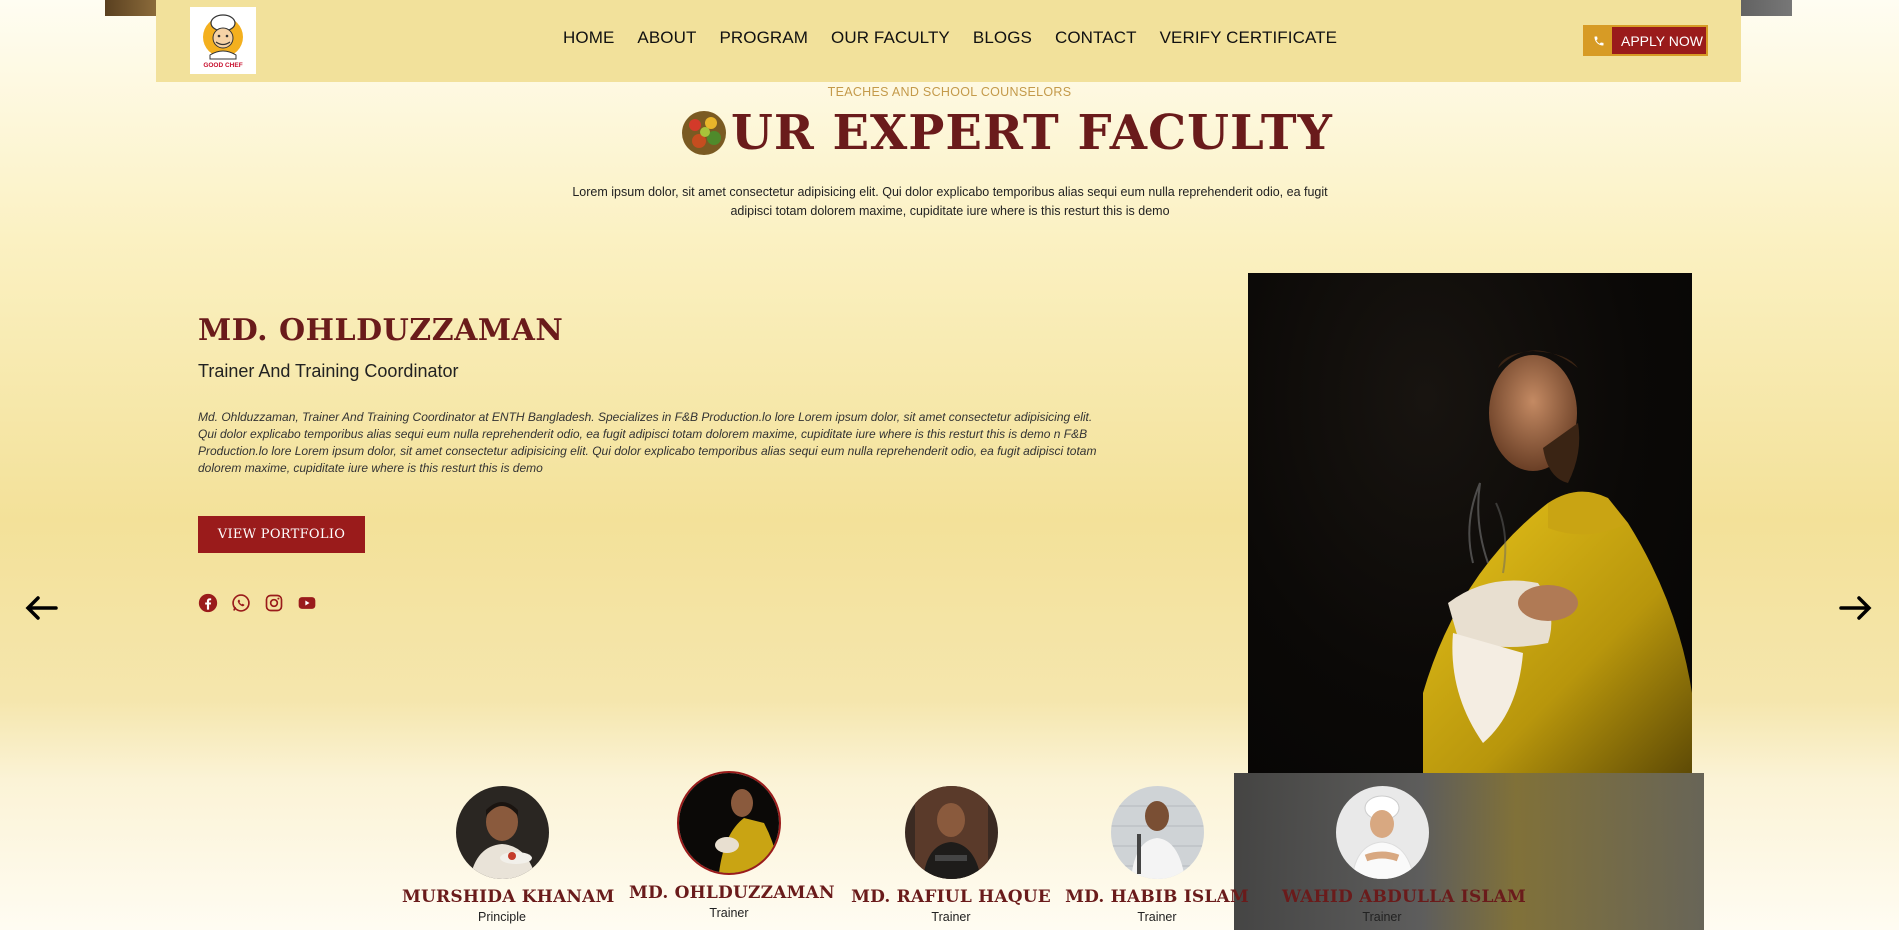  Describe the element at coordinates (951, 897) in the screenshot. I see `faculty-name: MD. RAFIUL HAQUE` at that location.